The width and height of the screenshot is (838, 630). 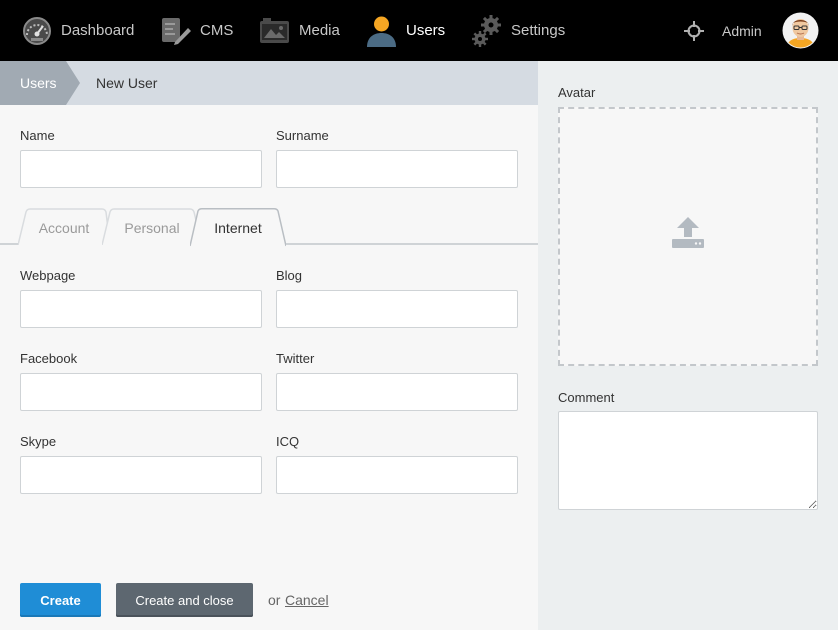 What do you see at coordinates (295, 358) in the screenshot?
I see `twitter-label: Twitter` at bounding box center [295, 358].